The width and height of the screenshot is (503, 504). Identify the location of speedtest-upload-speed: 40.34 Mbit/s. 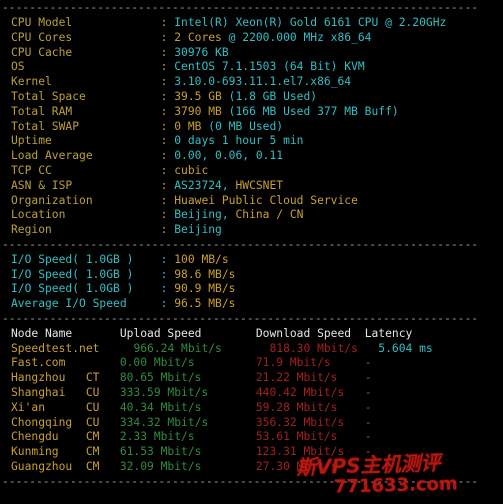
(187, 407).